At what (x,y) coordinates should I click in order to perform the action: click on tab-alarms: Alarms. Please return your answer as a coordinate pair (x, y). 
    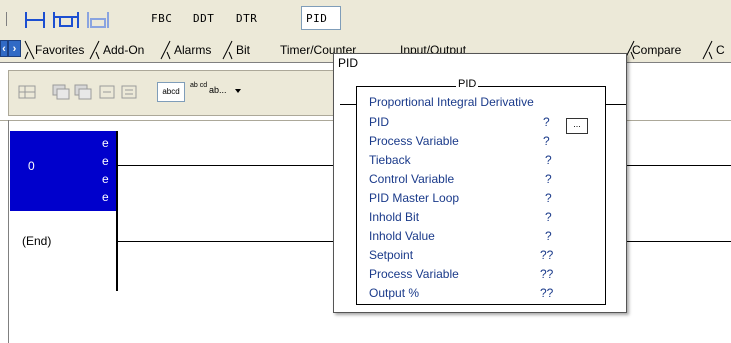
    Looking at the image, I should click on (192, 50).